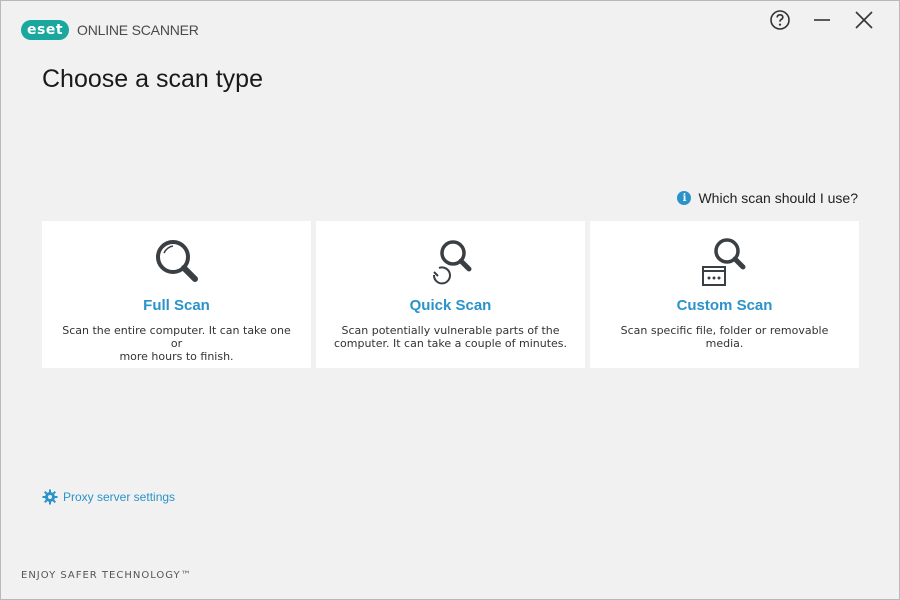  I want to click on logo-text: ONLINE SCANNER, so click(138, 30).